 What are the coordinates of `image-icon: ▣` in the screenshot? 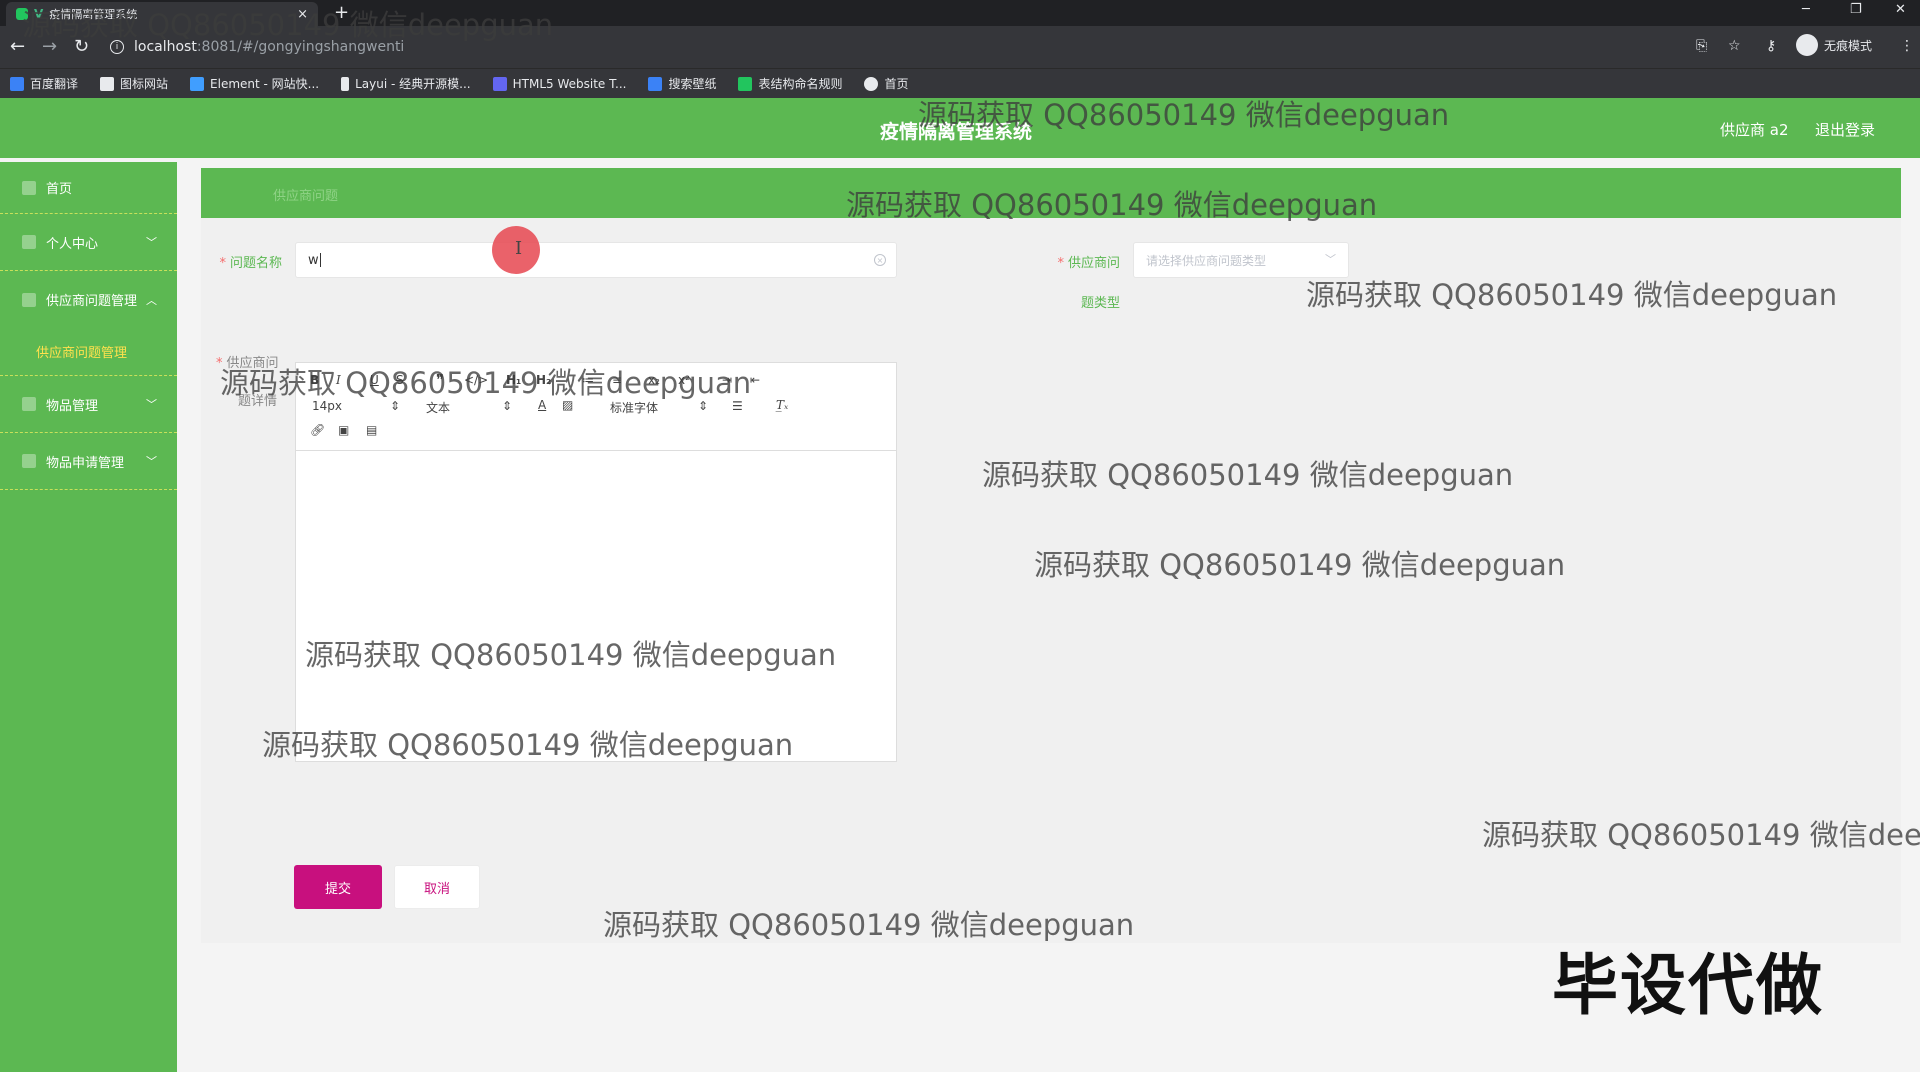 It's located at (343, 430).